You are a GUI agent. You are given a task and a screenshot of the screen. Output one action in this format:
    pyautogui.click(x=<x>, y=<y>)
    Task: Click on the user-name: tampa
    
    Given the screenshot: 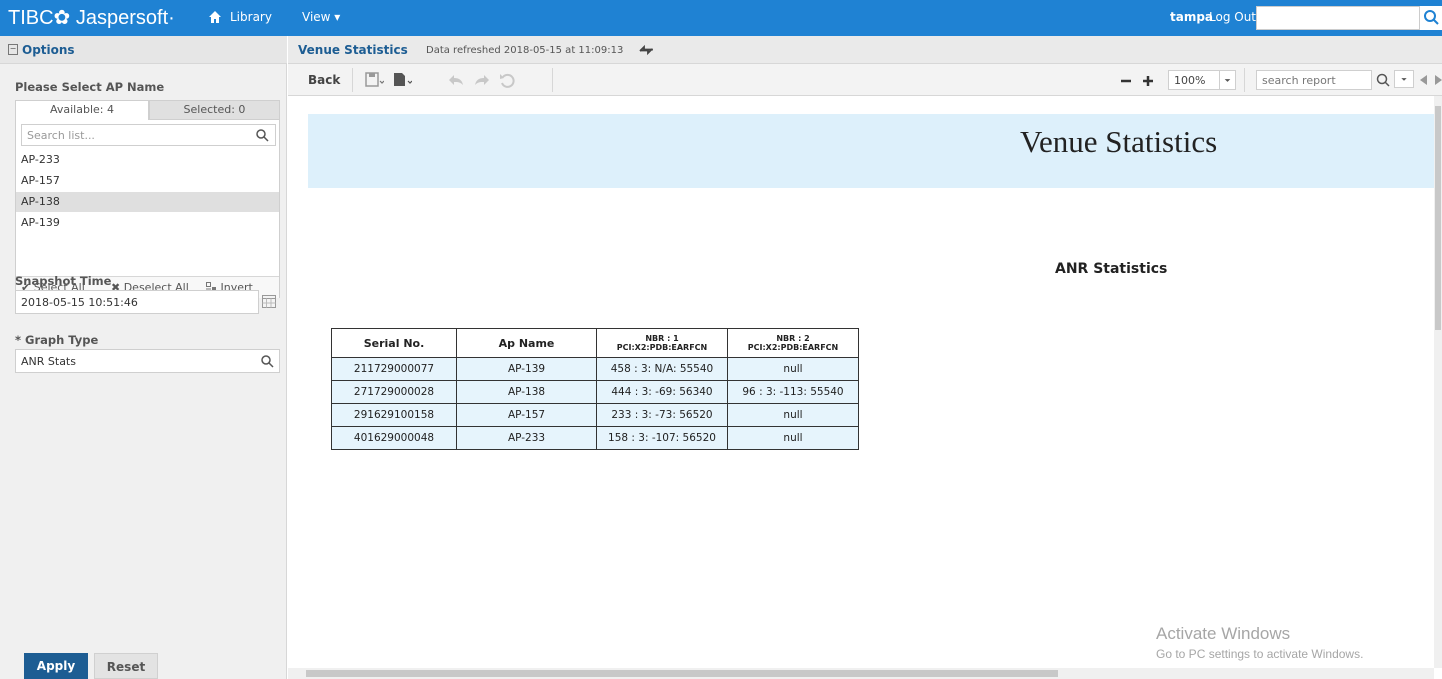 What is the action you would take?
    pyautogui.click(x=1192, y=17)
    